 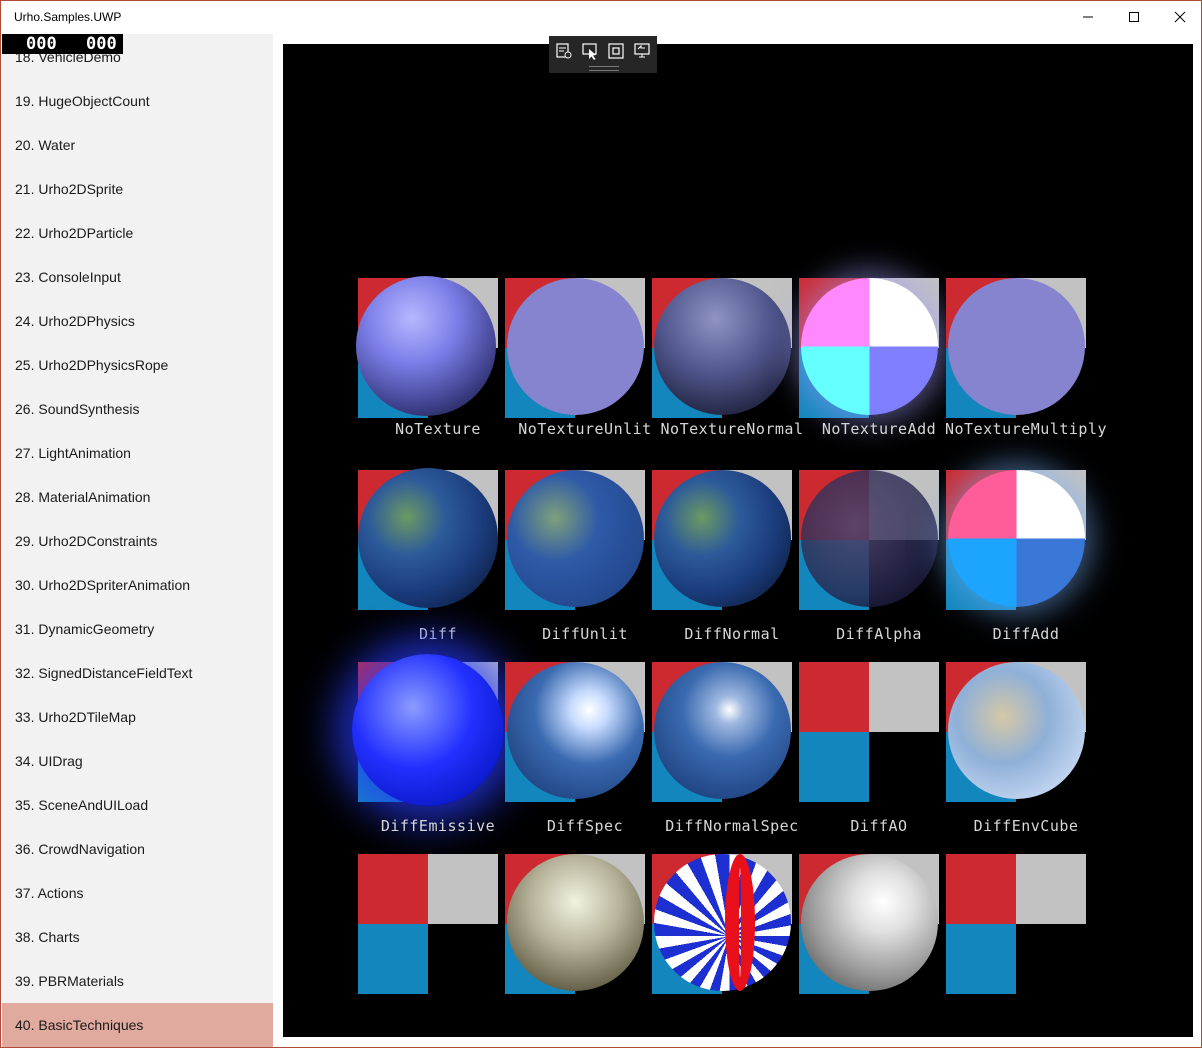 I want to click on list-item-label: 23. ConsoleInput, so click(x=68, y=277).